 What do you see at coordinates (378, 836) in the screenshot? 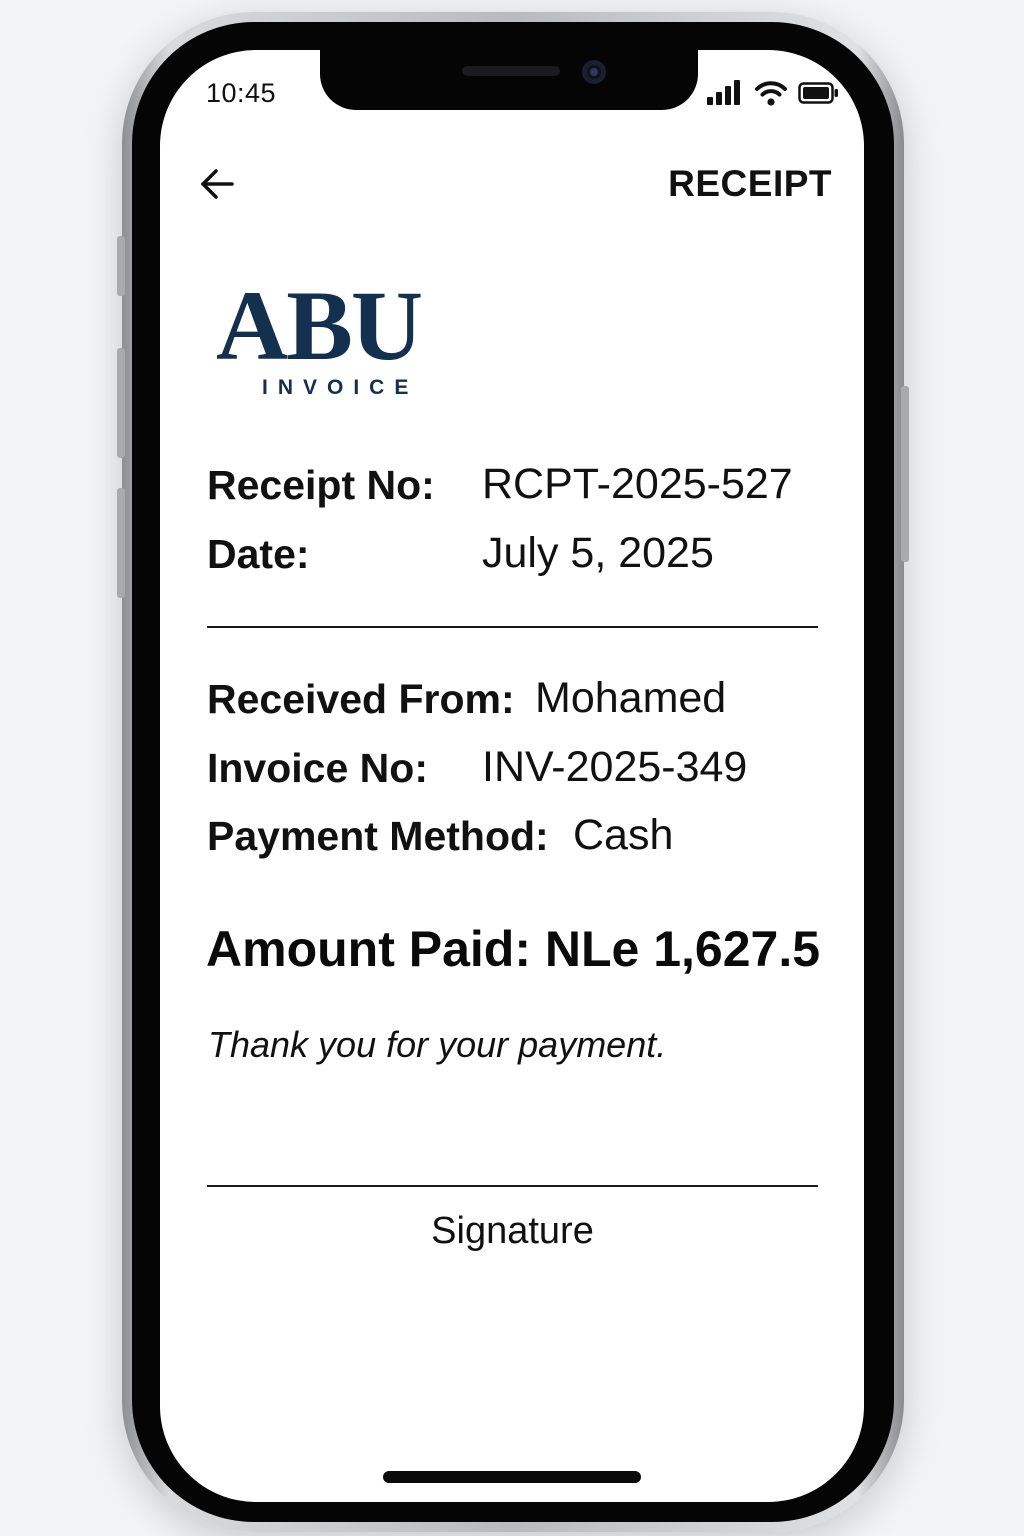
I see `payment-method-label: Payment Method:` at bounding box center [378, 836].